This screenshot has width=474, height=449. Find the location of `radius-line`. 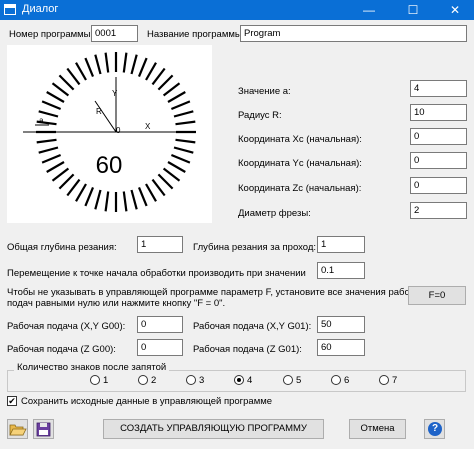

radius-line is located at coordinates (105, 116).